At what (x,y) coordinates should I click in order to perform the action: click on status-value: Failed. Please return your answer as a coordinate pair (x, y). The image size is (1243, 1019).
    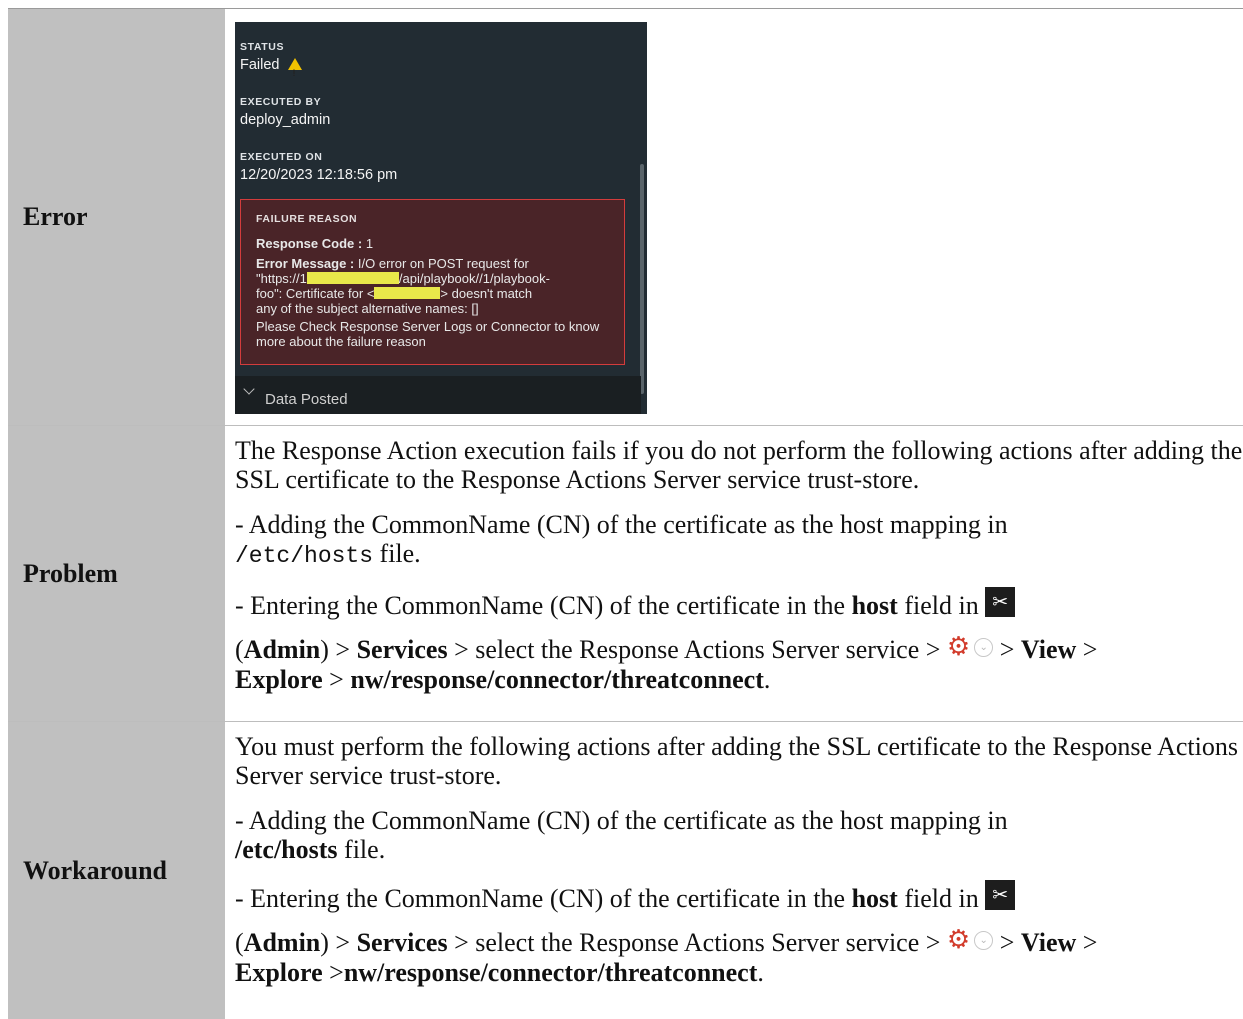
    Looking at the image, I should click on (271, 69).